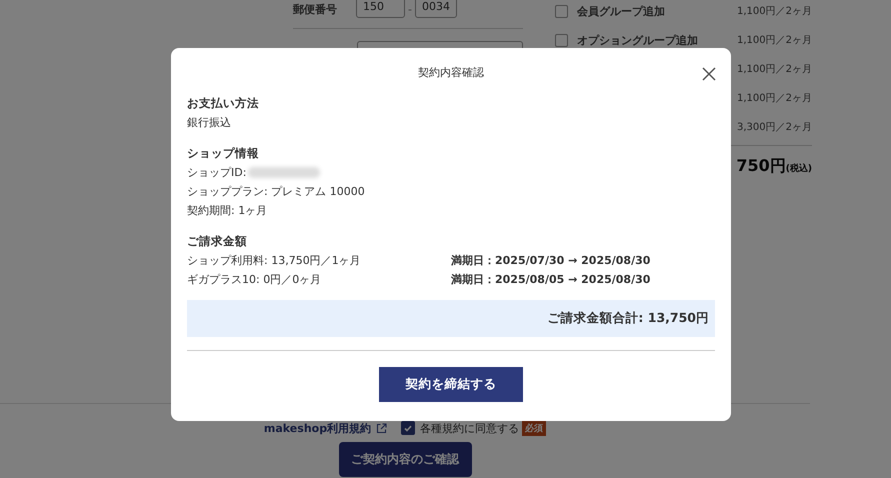  Describe the element at coordinates (274, 261) in the screenshot. I see `billing-item: ショップ利用料: 13,750円／1ヶ月` at that location.